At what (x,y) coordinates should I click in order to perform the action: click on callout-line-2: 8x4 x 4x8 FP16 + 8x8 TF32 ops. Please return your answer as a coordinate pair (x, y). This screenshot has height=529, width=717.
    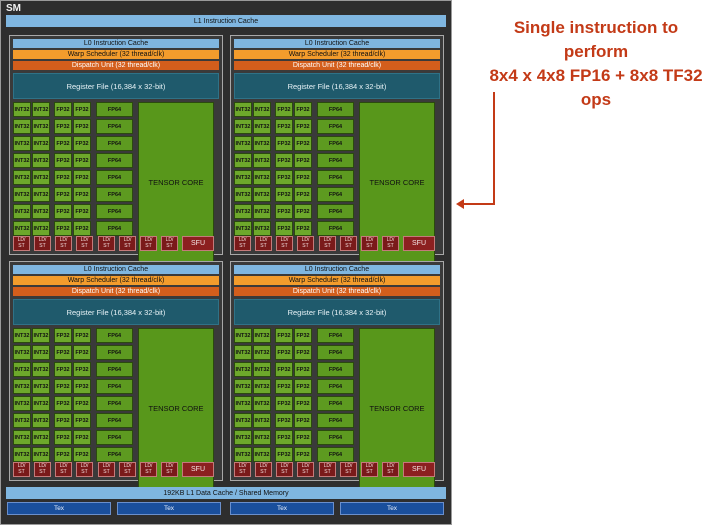
    Looking at the image, I should click on (596, 87).